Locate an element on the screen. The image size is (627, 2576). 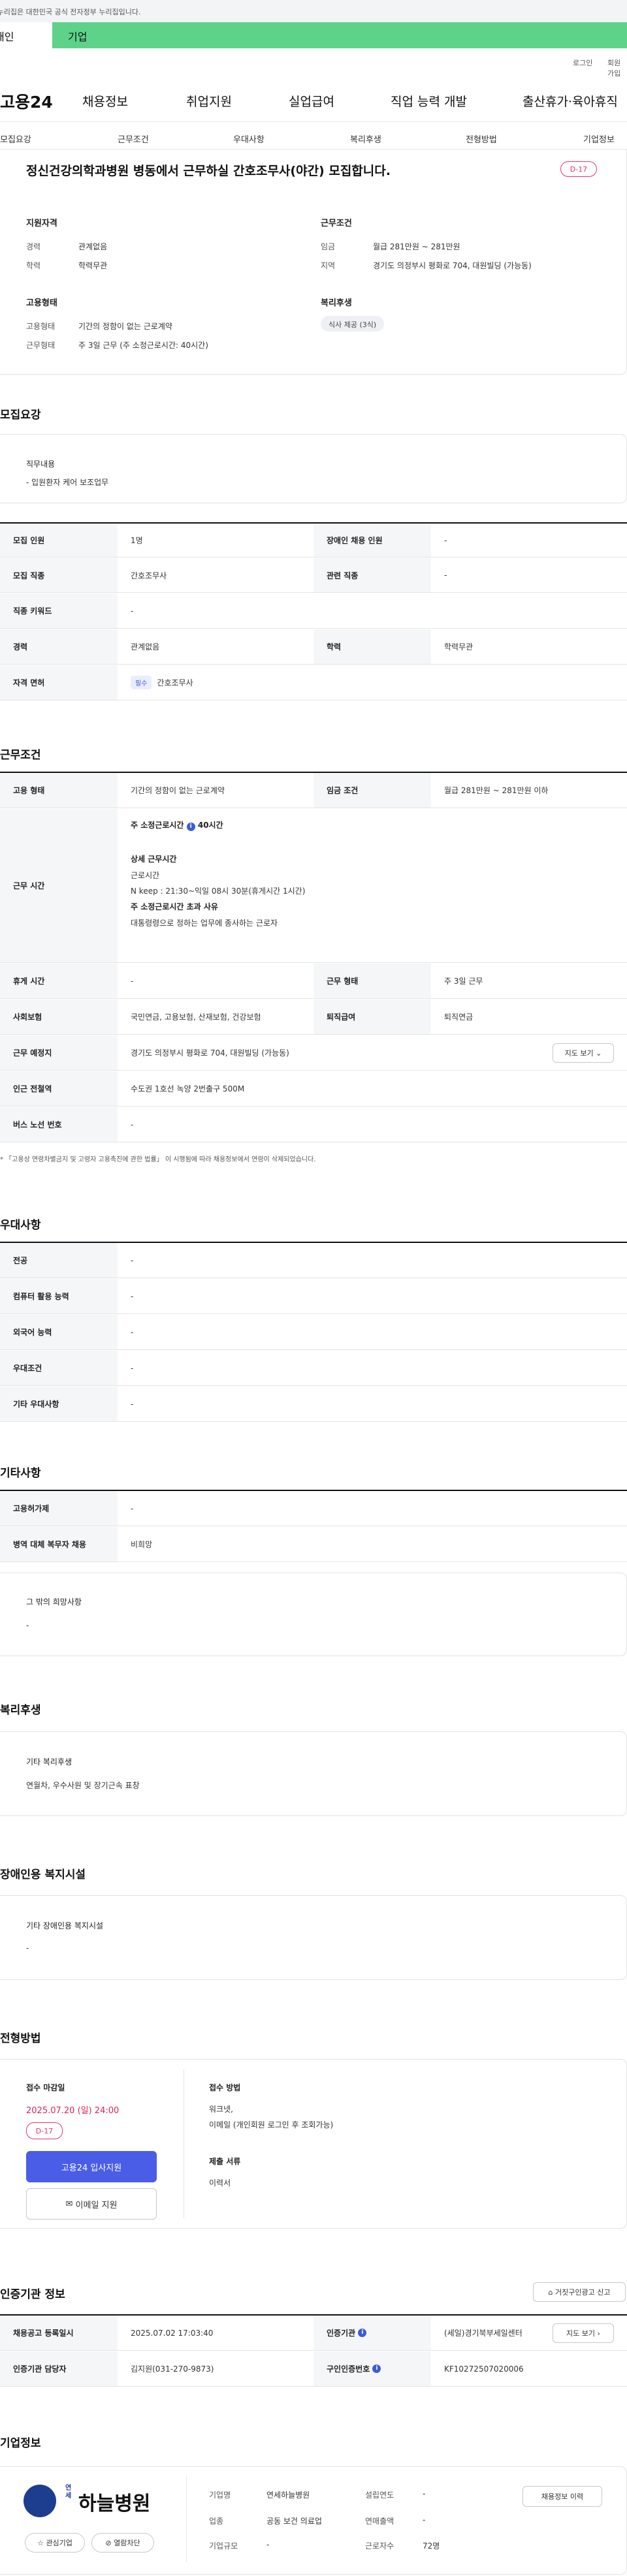
detail-hours-title: 상세 근무시간 is located at coordinates (154, 859).